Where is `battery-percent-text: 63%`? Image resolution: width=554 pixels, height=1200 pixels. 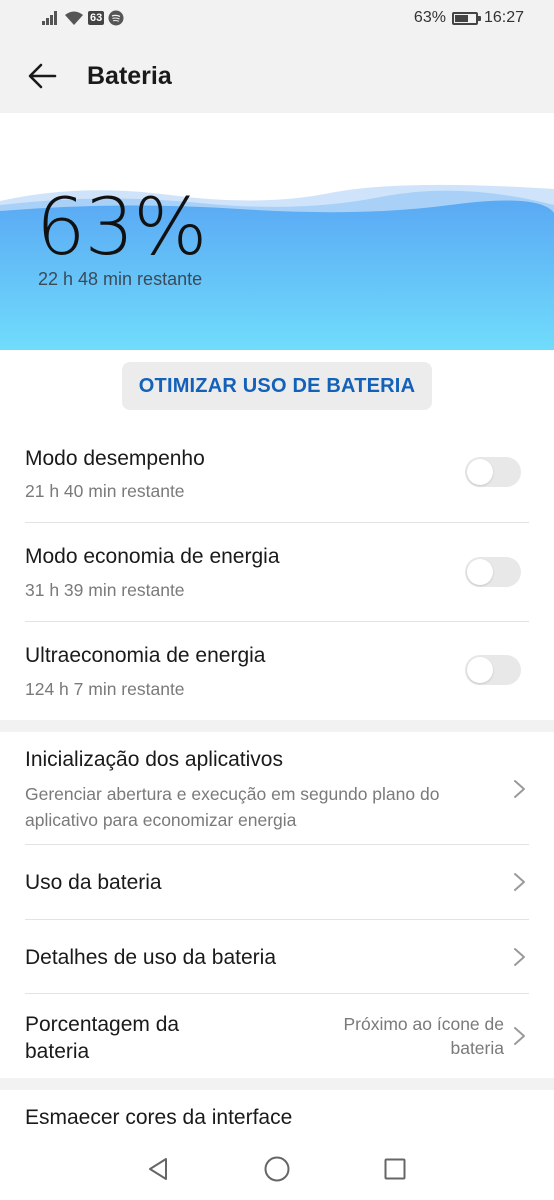
battery-percent-text: 63% is located at coordinates (429, 17).